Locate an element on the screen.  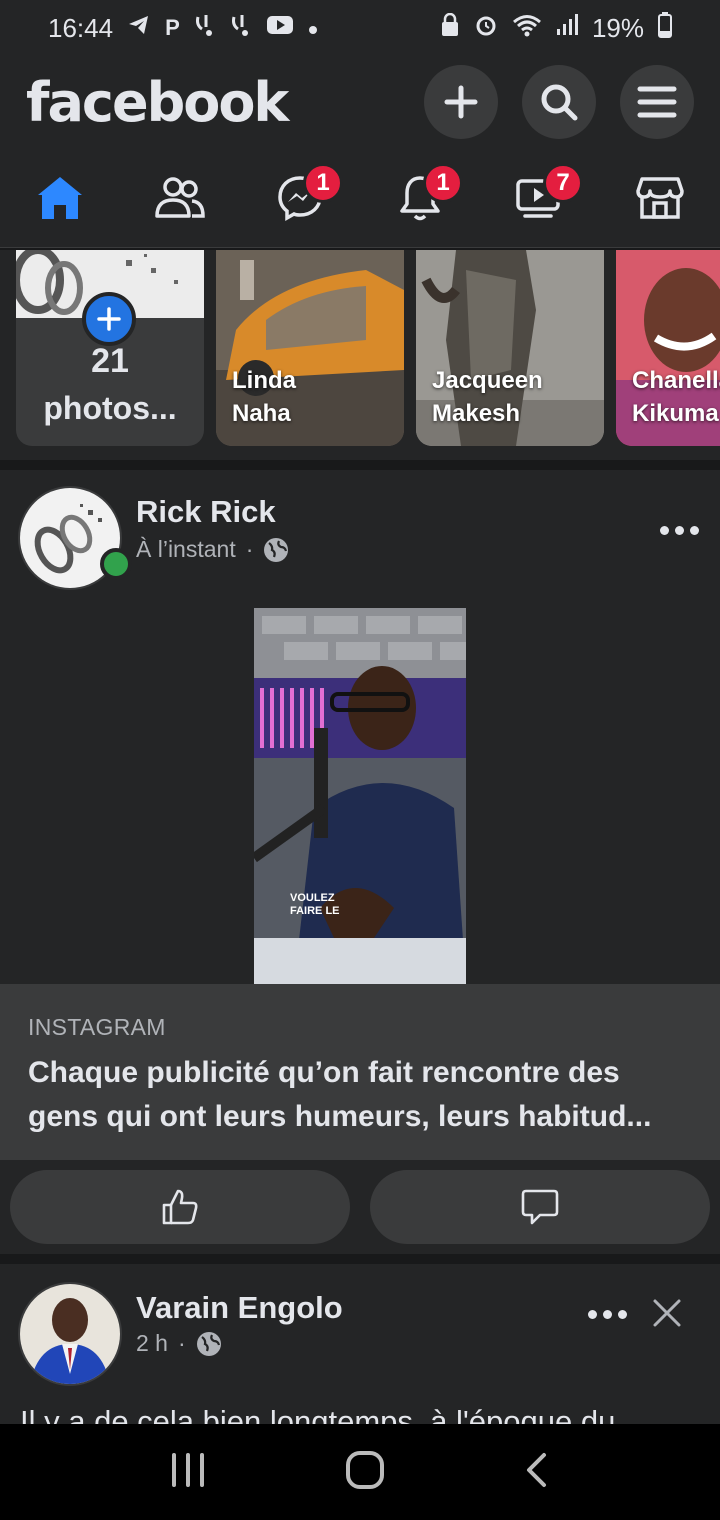
add-icon is located at coordinates (461, 102).